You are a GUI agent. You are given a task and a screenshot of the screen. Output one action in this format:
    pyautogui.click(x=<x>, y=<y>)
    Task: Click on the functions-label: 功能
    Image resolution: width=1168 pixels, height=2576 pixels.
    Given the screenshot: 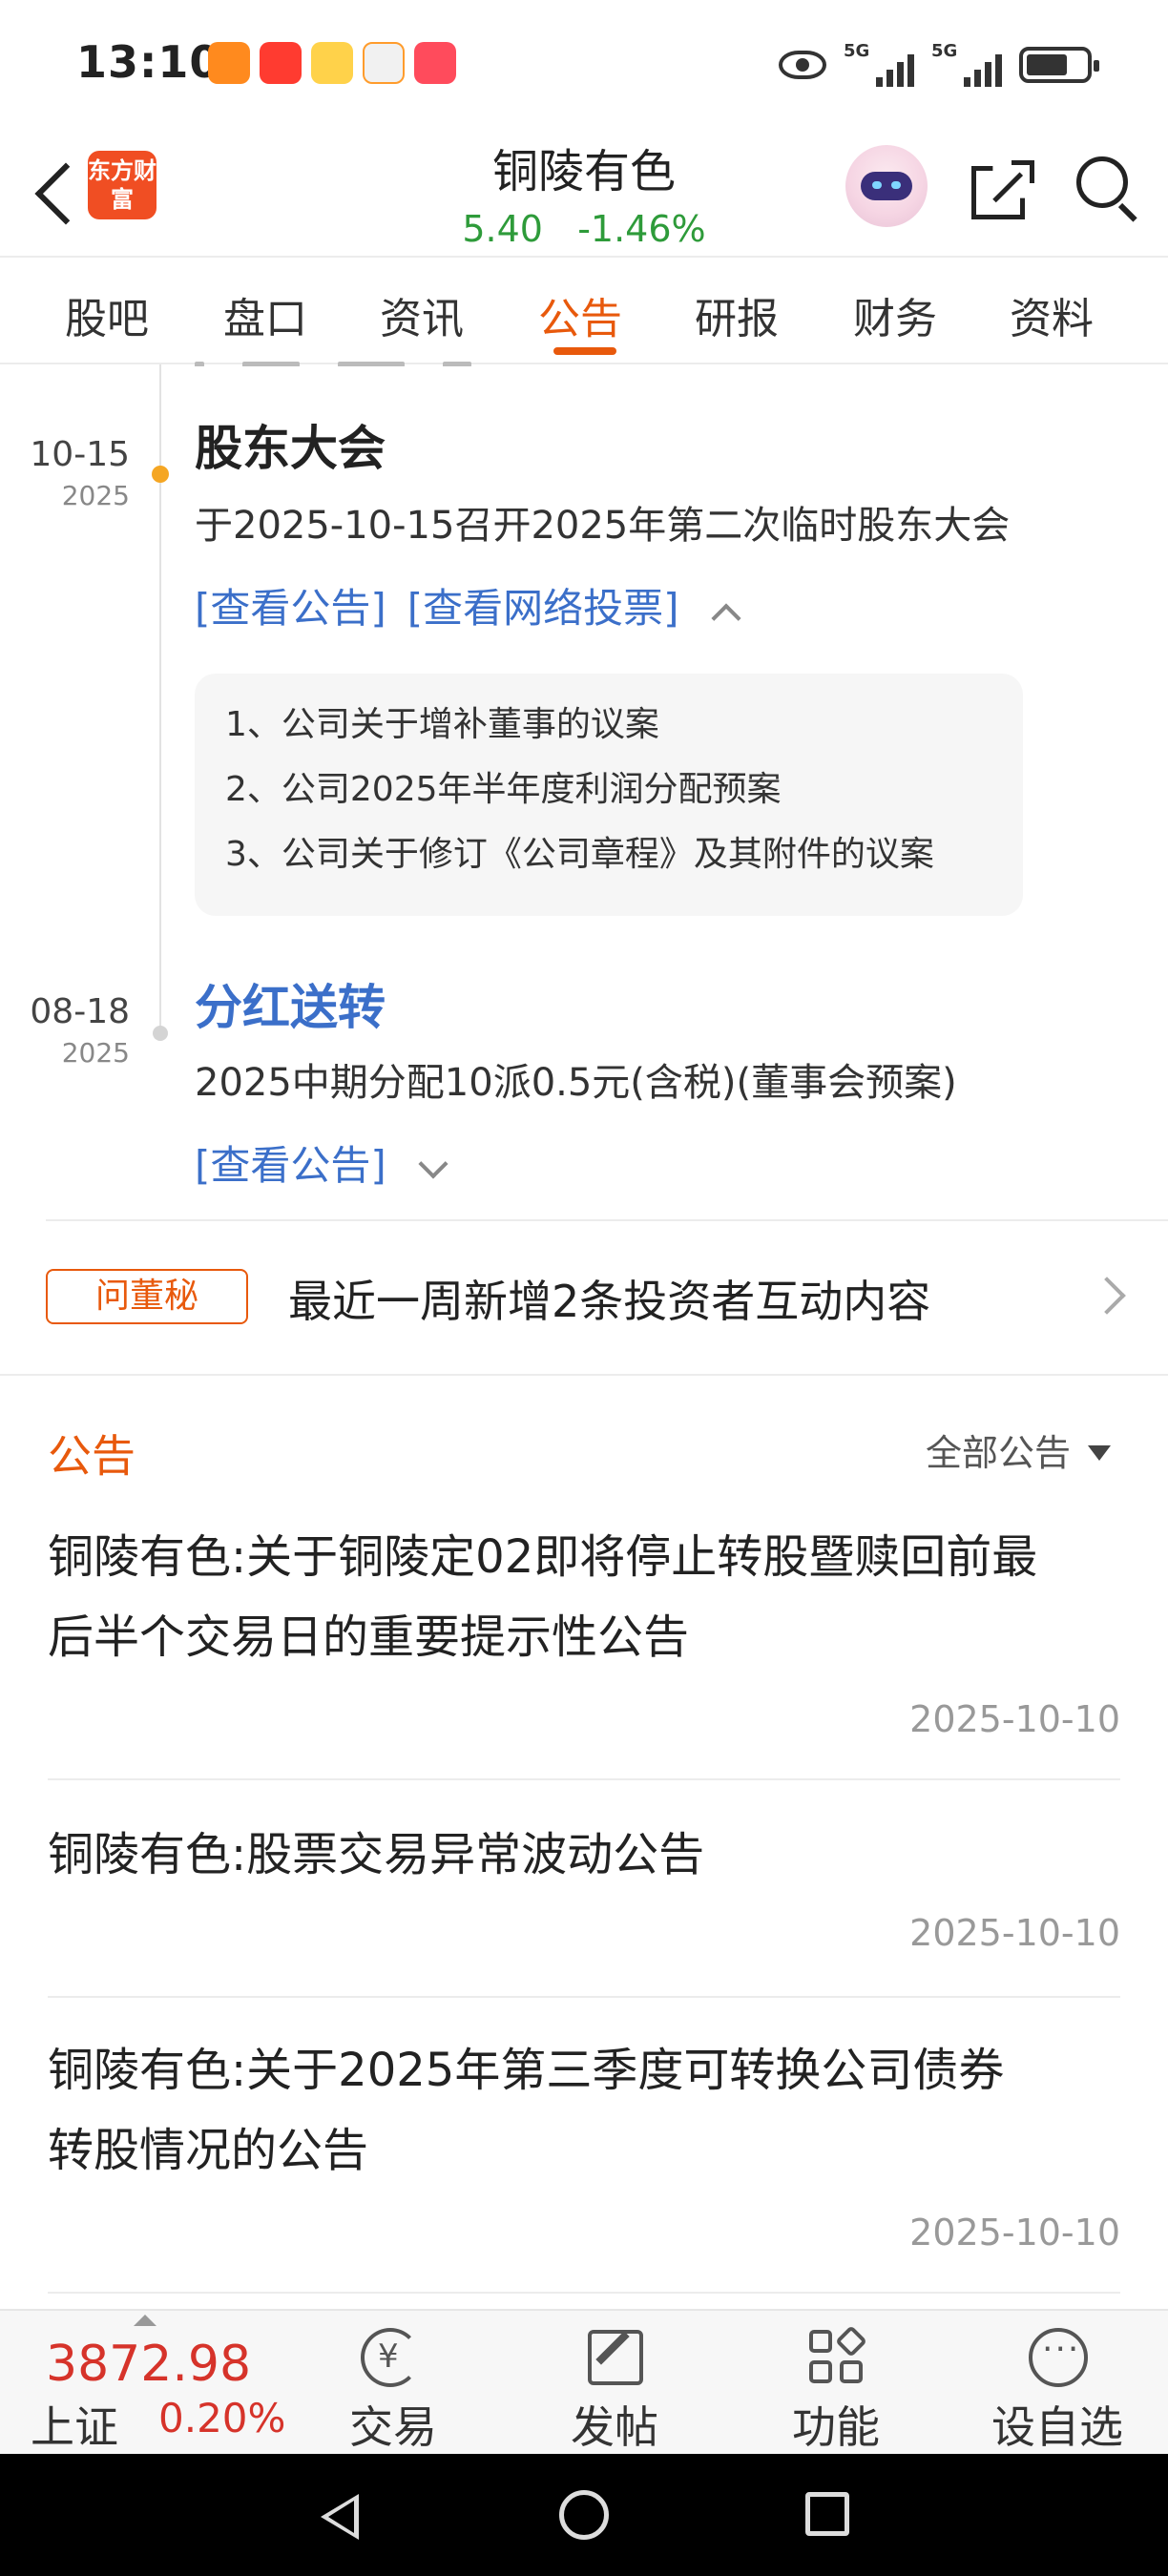 What is the action you would take?
    pyautogui.click(x=836, y=2427)
    